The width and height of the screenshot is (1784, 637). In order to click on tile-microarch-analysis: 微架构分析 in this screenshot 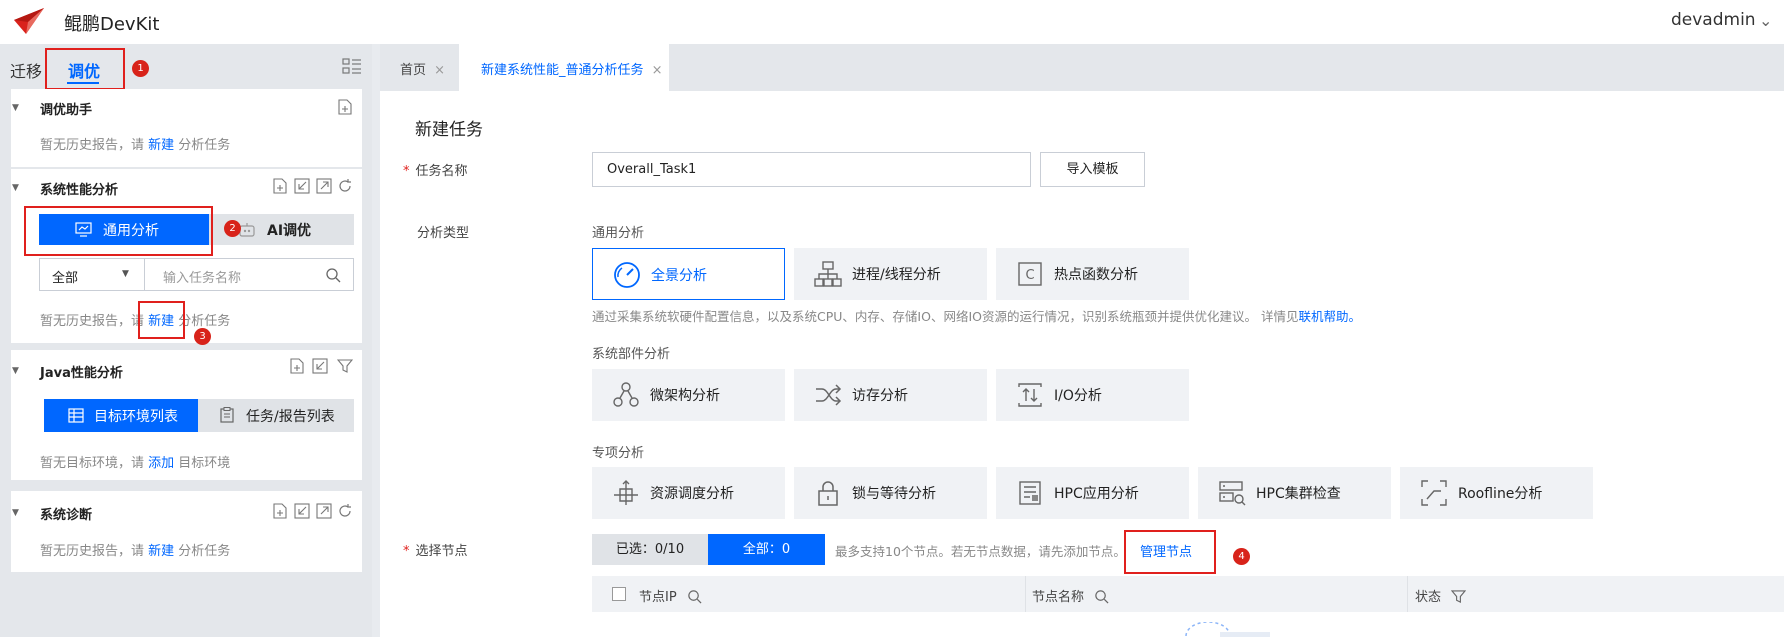, I will do `click(688, 395)`.